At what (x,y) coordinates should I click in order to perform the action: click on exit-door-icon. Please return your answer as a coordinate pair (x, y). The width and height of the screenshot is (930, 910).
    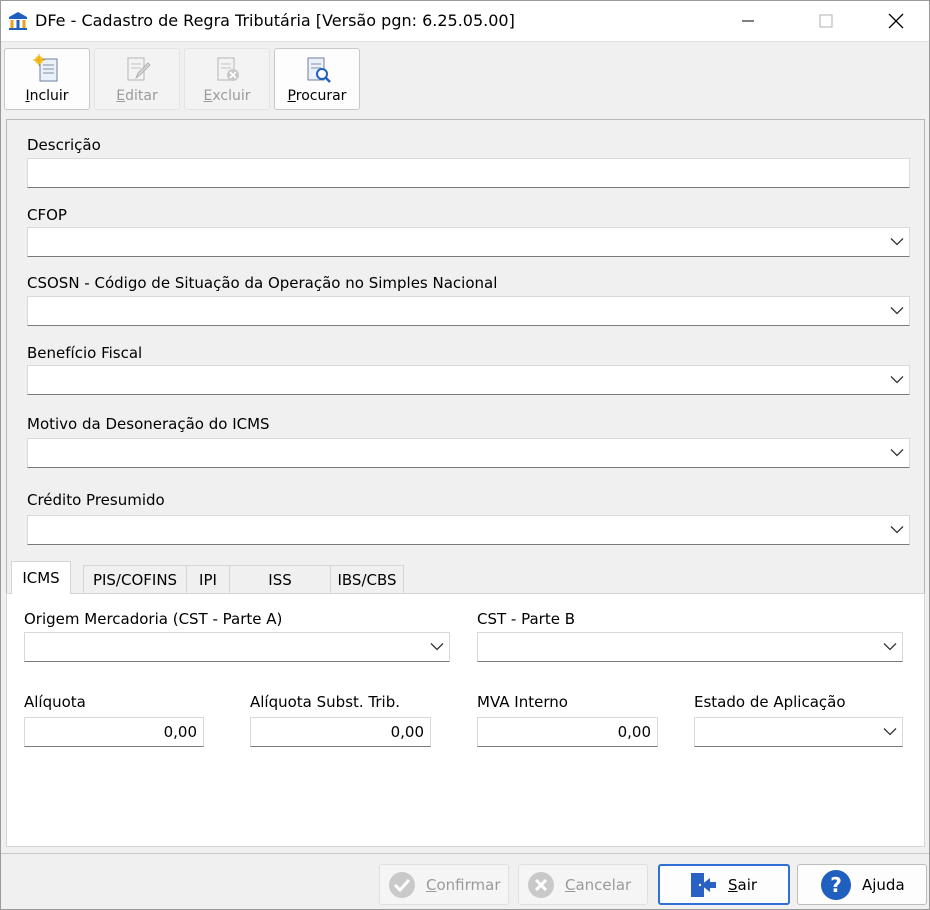
    Looking at the image, I should click on (703, 884).